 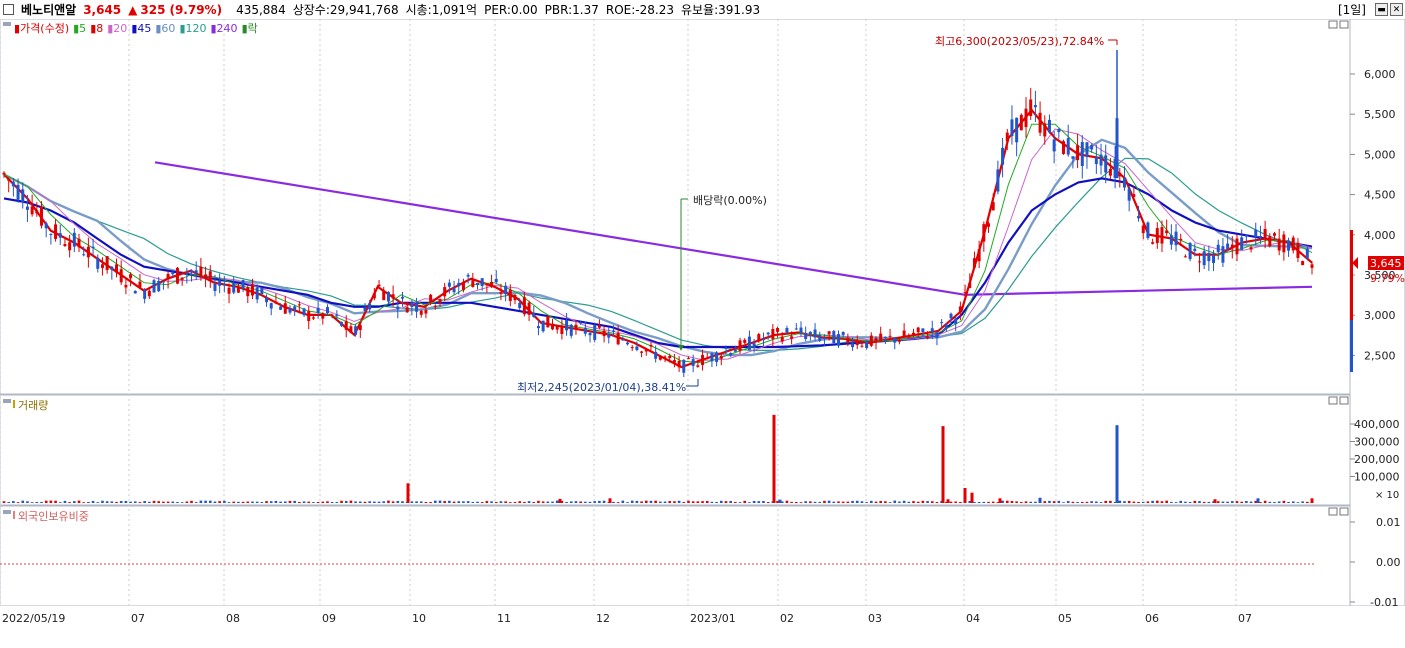 I want to click on close-icon: ✕, so click(x=1396, y=9).